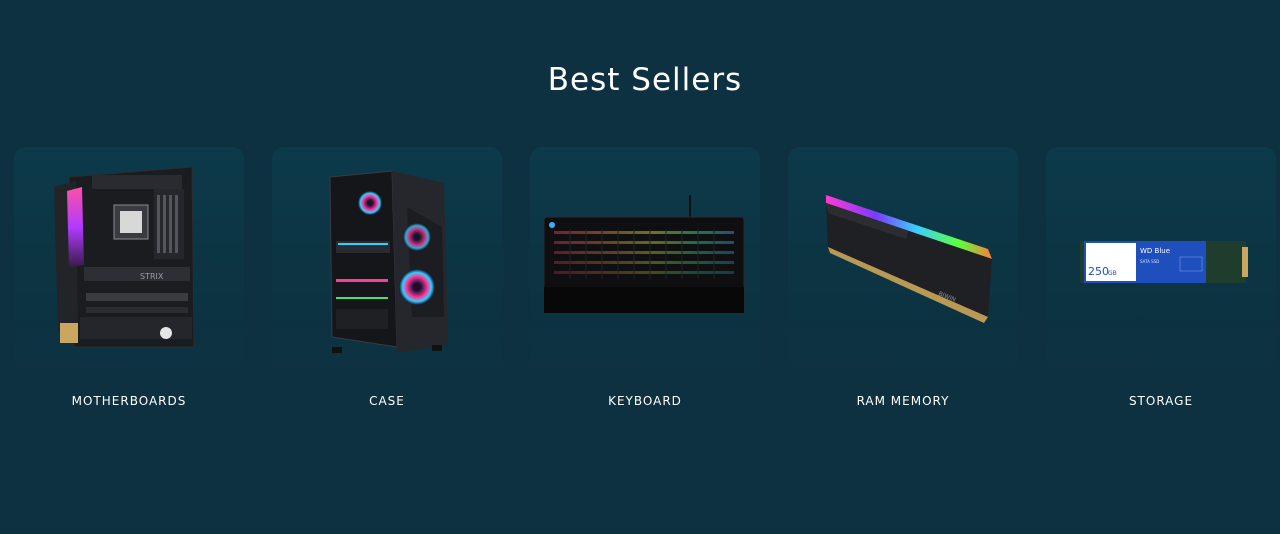 This screenshot has width=1280, height=534. Describe the element at coordinates (1155, 251) in the screenshot. I see `ssd-brand: WD Blue` at that location.